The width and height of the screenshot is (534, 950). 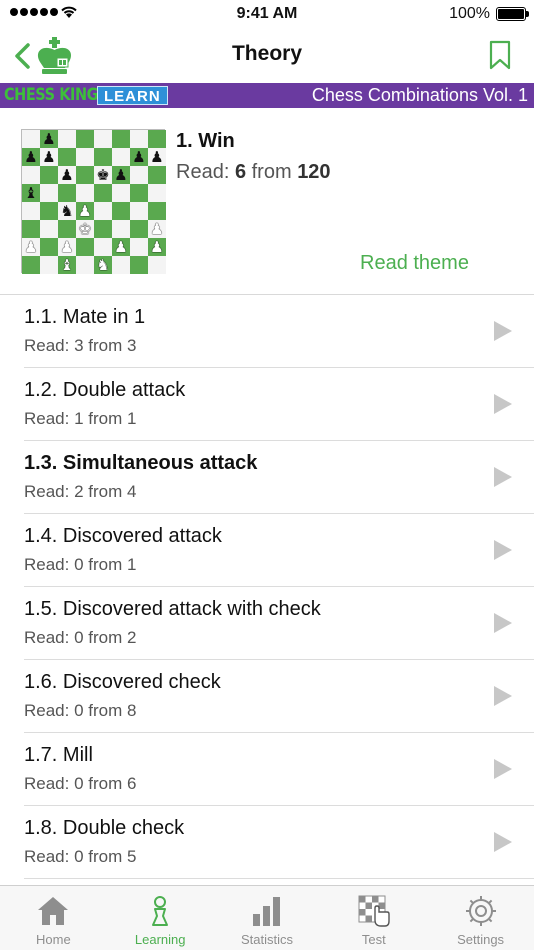 I want to click on tab-bar: Home Learning Statistics Test Settings, so click(x=267, y=917).